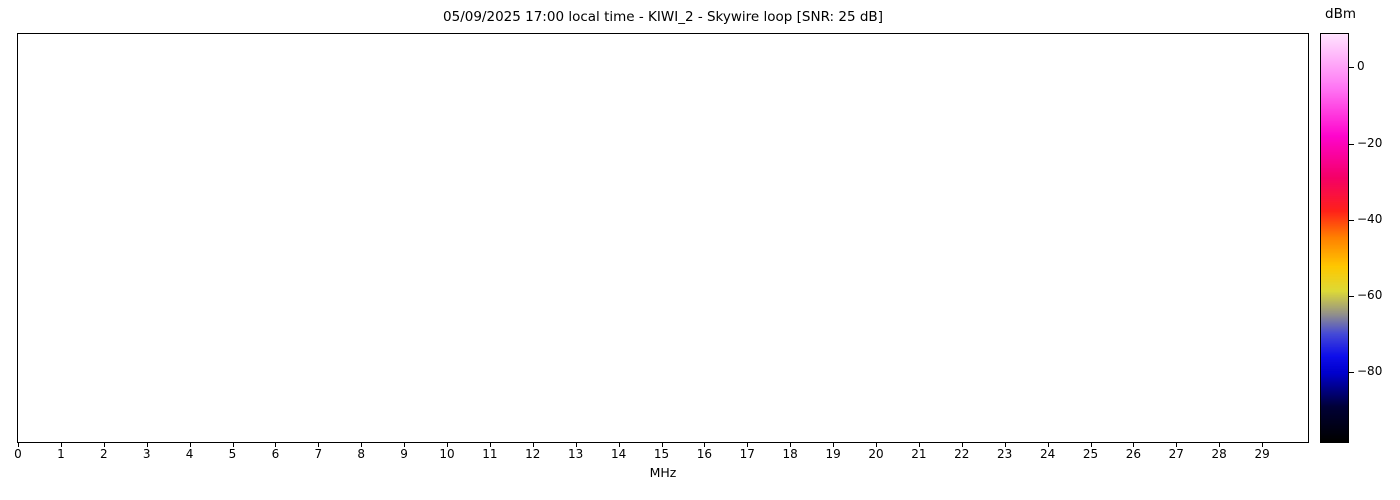 This screenshot has width=1400, height=500. What do you see at coordinates (1005, 454) in the screenshot?
I see `x-tick-label: 23` at bounding box center [1005, 454].